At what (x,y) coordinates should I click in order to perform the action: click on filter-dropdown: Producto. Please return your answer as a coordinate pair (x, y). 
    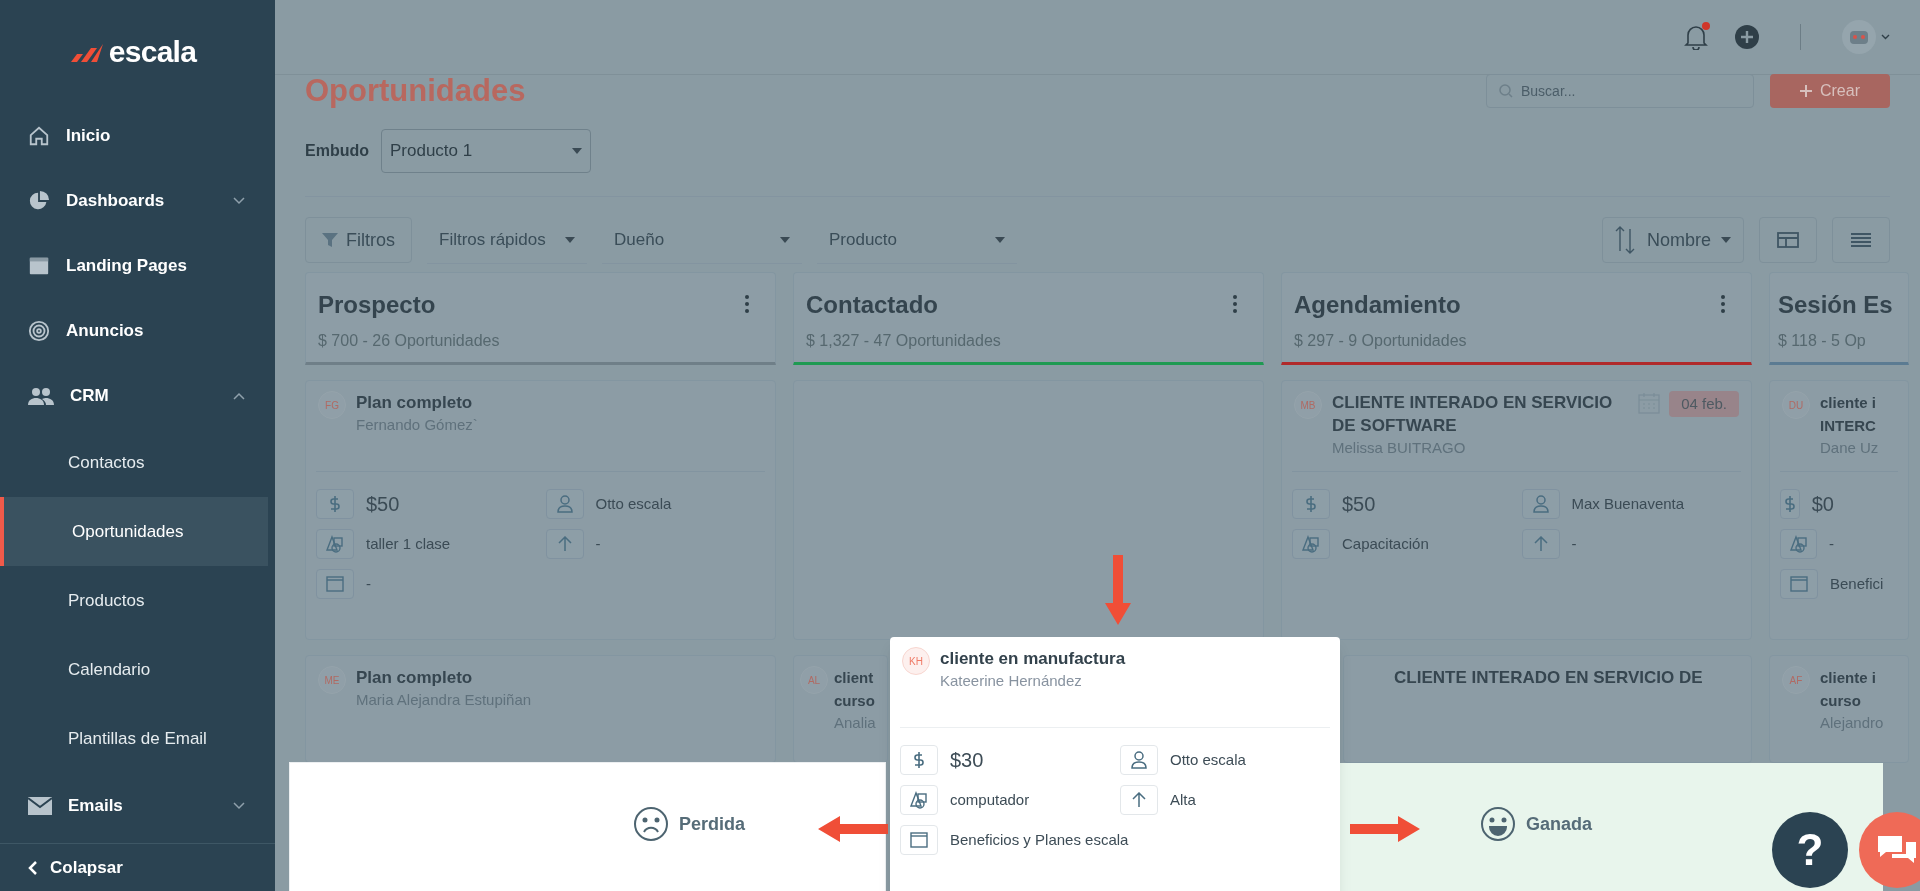
    Looking at the image, I should click on (917, 240).